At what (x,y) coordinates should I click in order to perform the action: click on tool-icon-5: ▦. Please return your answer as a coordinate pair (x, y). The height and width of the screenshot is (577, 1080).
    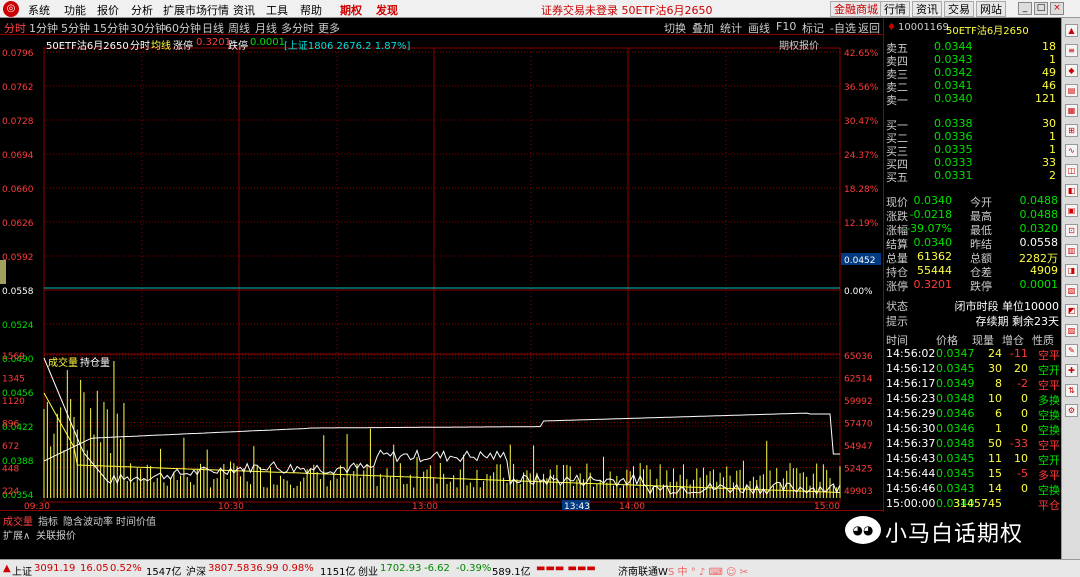
    Looking at the image, I should click on (1071, 110).